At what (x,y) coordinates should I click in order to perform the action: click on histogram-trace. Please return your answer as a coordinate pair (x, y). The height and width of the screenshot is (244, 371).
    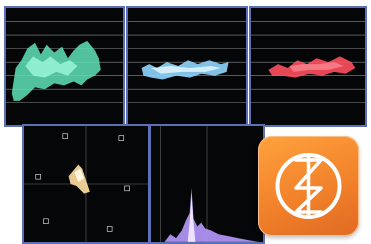
    Looking at the image, I should click on (212, 214).